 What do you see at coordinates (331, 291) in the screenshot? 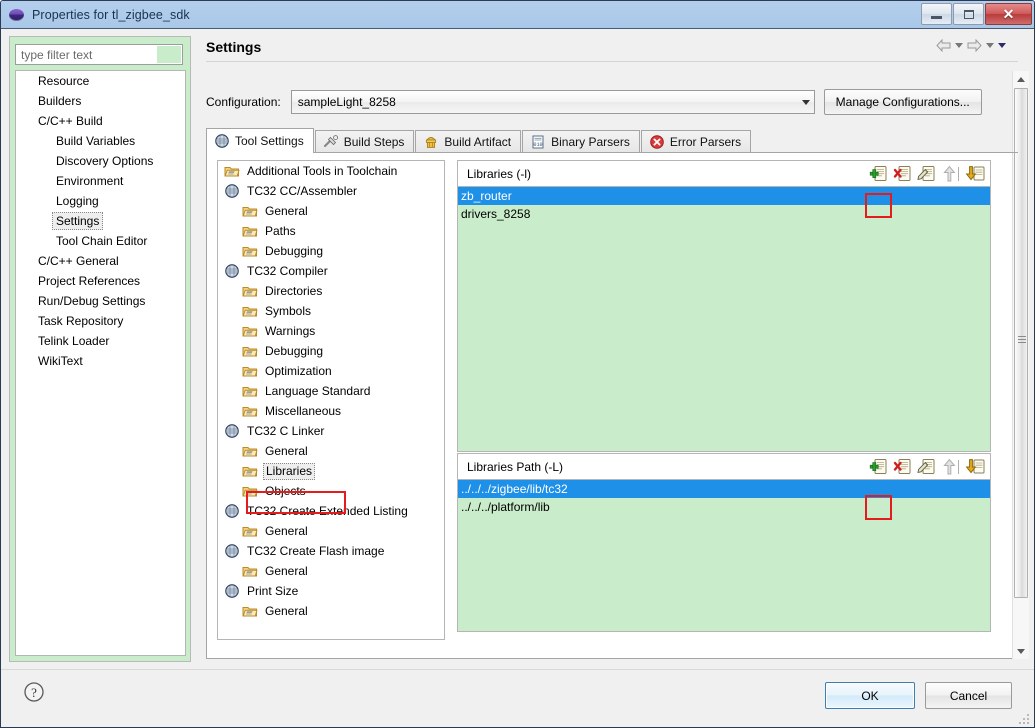
I see `toolchain-item-directories: Directories` at bounding box center [331, 291].